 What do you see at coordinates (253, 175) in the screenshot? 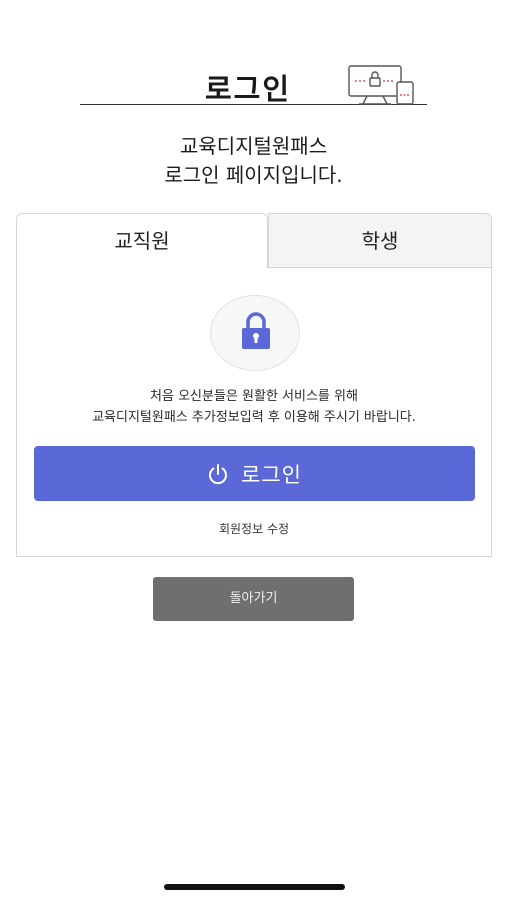
I see `subtitle-line-2: 로그인 페이지입니다.` at bounding box center [253, 175].